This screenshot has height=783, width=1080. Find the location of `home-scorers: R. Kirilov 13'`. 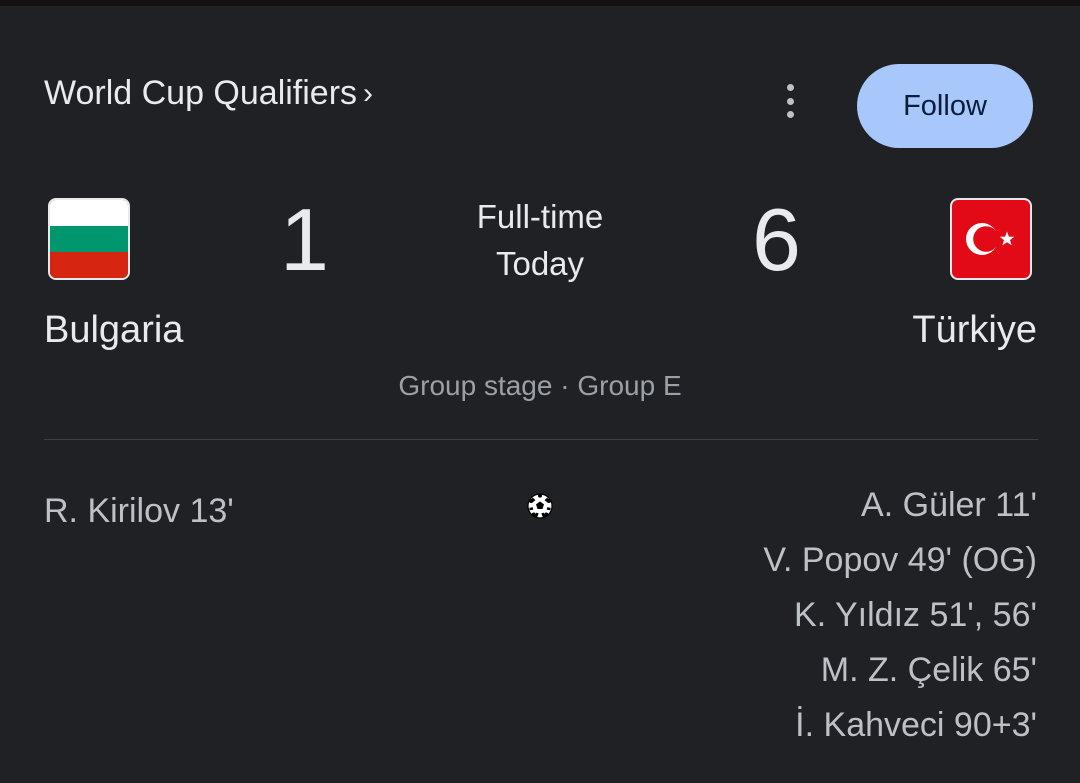

home-scorers: R. Kirilov 13' is located at coordinates (139, 511).